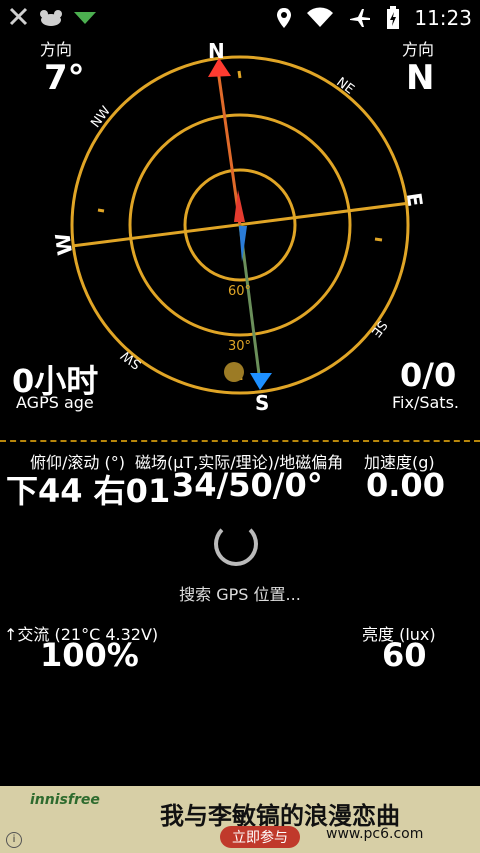 This screenshot has height=853, width=480. Describe the element at coordinates (63, 244) in the screenshot. I see `cardinal-w: W` at that location.